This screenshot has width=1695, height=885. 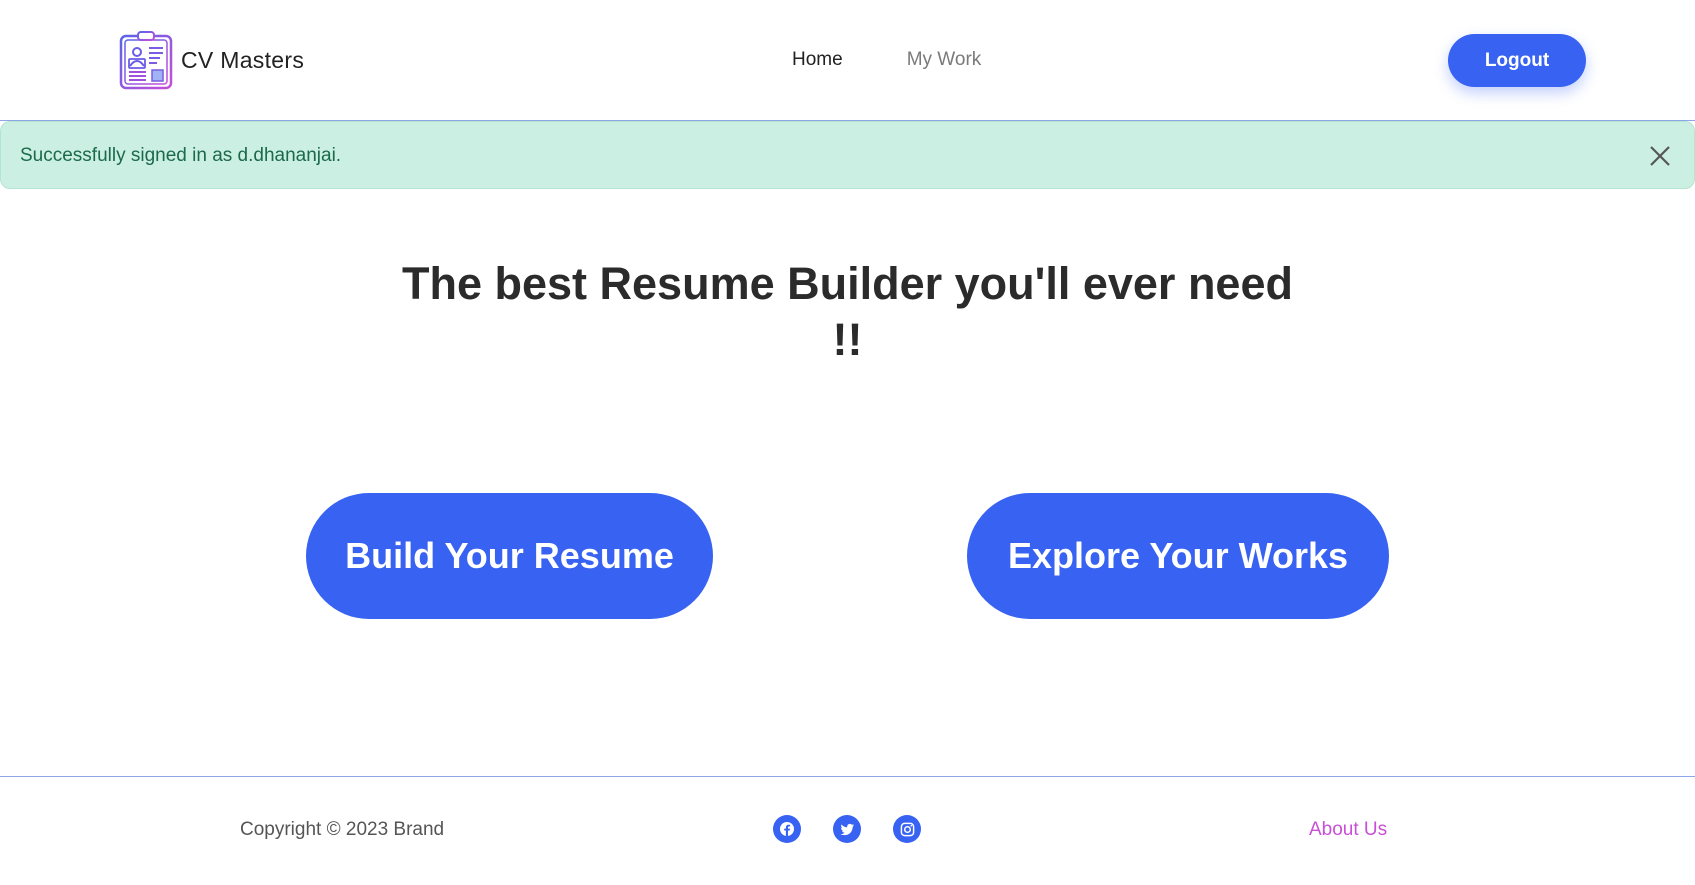 I want to click on explore-works-button: Explore Your Works, so click(x=1178, y=556).